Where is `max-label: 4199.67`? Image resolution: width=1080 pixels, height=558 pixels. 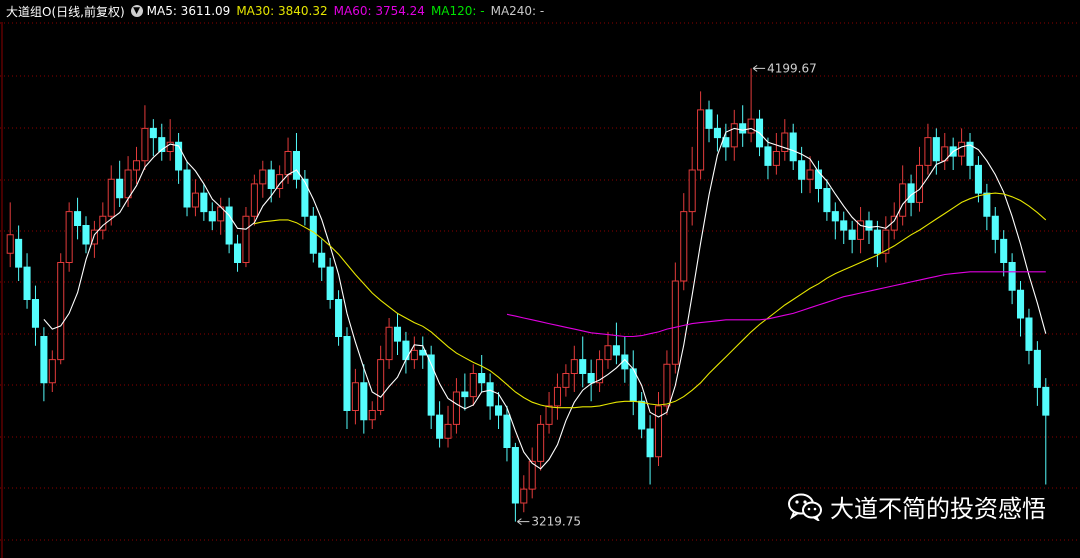 max-label: 4199.67 is located at coordinates (784, 68).